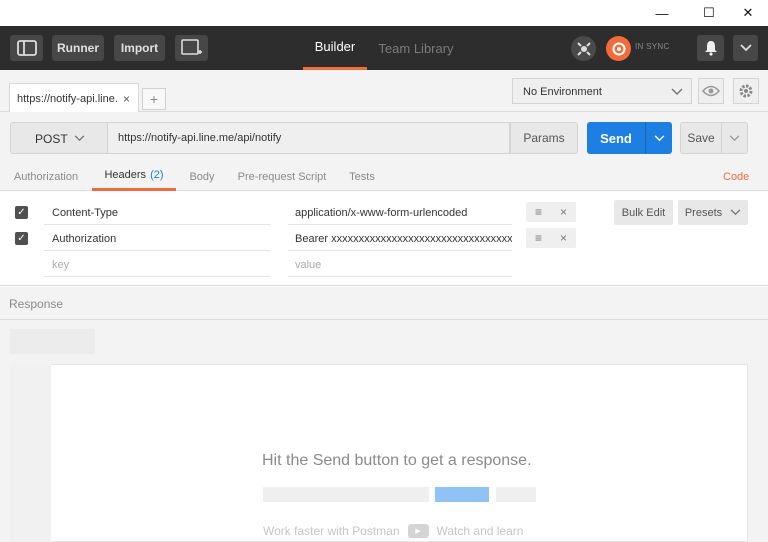 This screenshot has width=768, height=542. I want to click on placeholder-bar-accent, so click(462, 494).